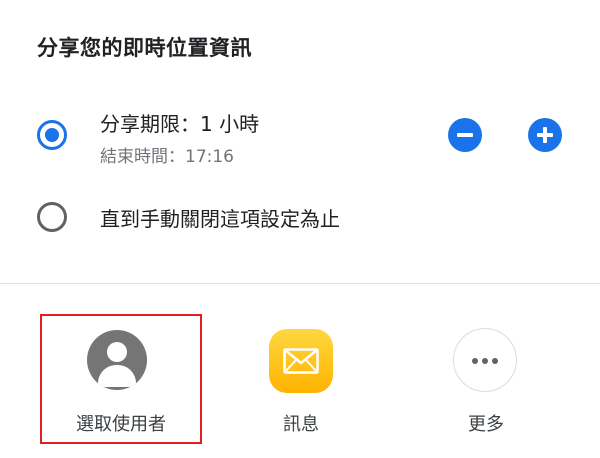 The width and height of the screenshot is (600, 458). What do you see at coordinates (144, 48) in the screenshot?
I see `dialog-title: 分享您的即時位置資訊` at bounding box center [144, 48].